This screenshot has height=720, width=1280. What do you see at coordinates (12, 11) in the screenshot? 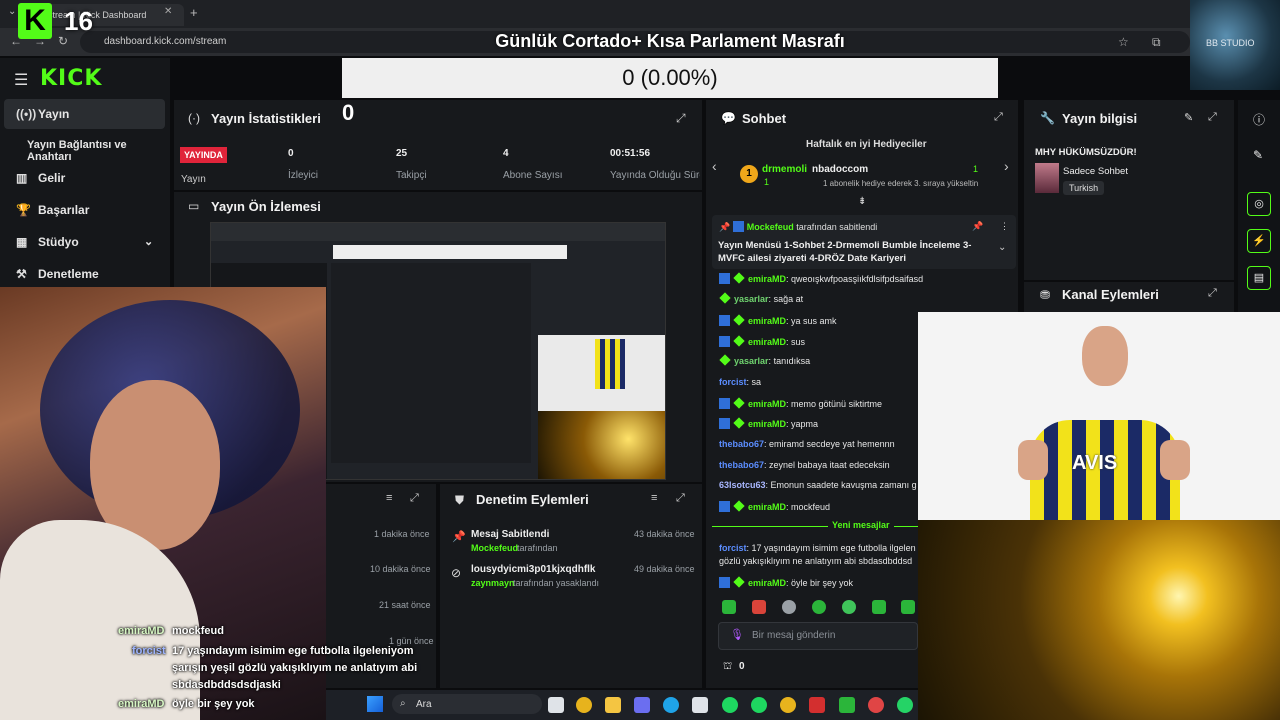
I see `tab-list-icon: ⌄` at bounding box center [12, 11].